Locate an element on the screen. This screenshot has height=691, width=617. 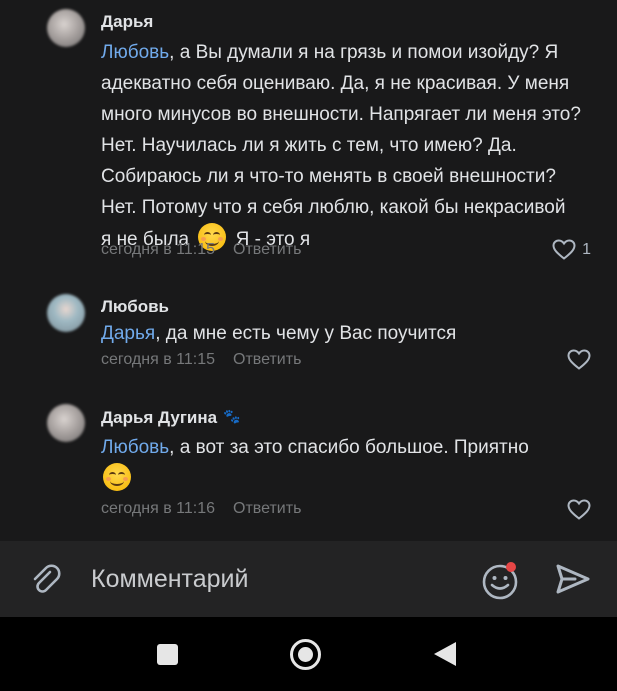
comment-author: Дарья Дугина 🐾 is located at coordinates (171, 418).